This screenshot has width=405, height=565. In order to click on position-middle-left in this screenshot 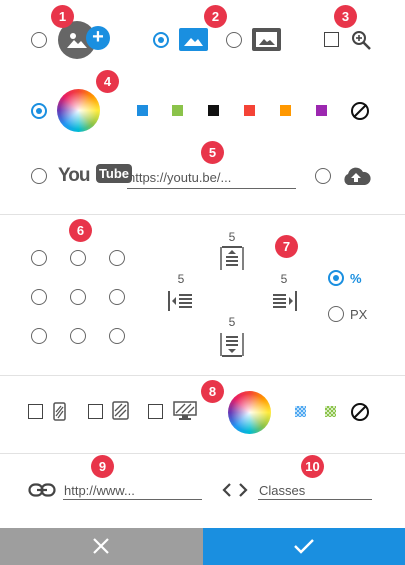, I will do `click(39, 297)`.